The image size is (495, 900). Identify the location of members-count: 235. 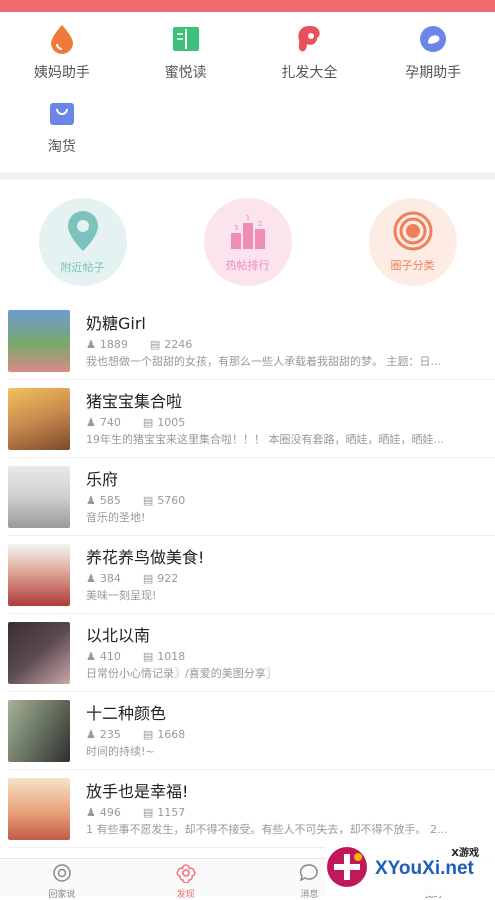
(110, 734).